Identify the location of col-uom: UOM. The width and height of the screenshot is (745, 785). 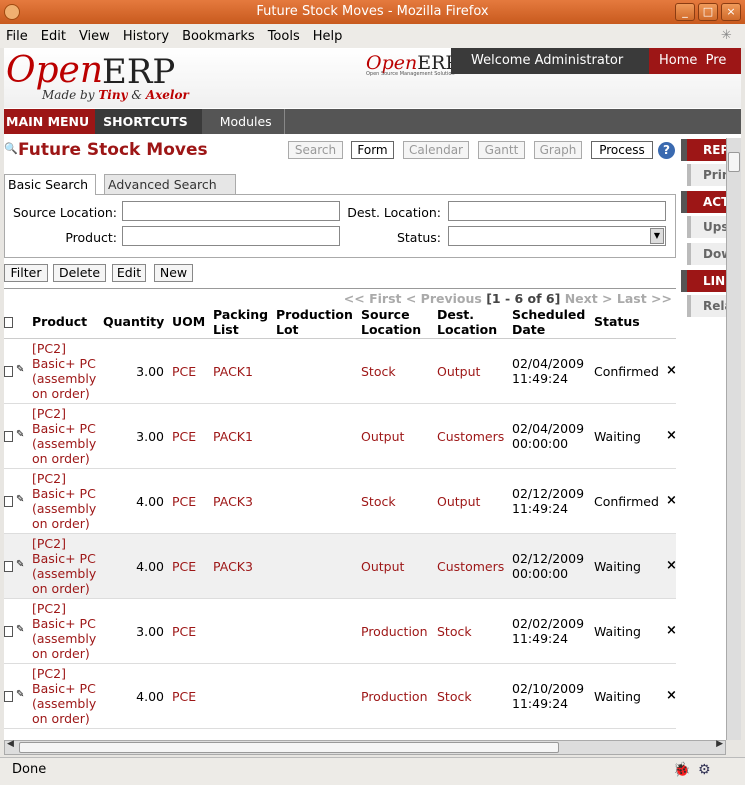
(188, 321).